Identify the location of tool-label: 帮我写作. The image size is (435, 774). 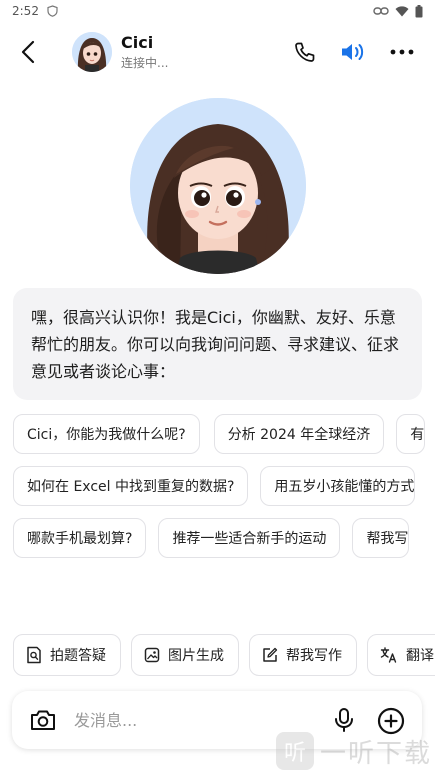
(314, 656).